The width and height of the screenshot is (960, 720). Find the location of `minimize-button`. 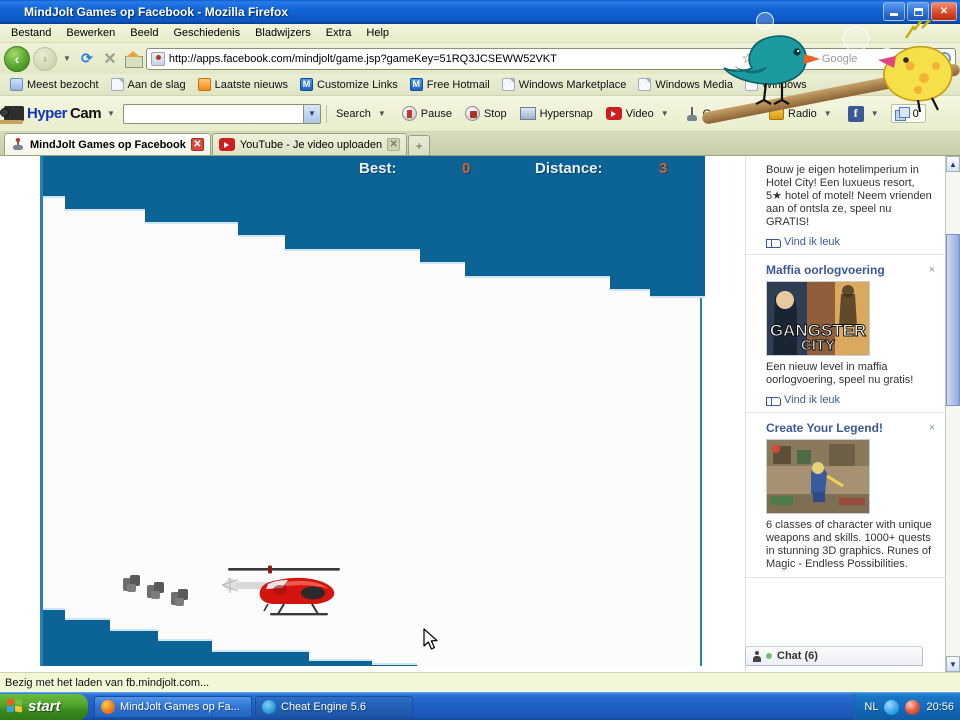

minimize-button is located at coordinates (894, 11).